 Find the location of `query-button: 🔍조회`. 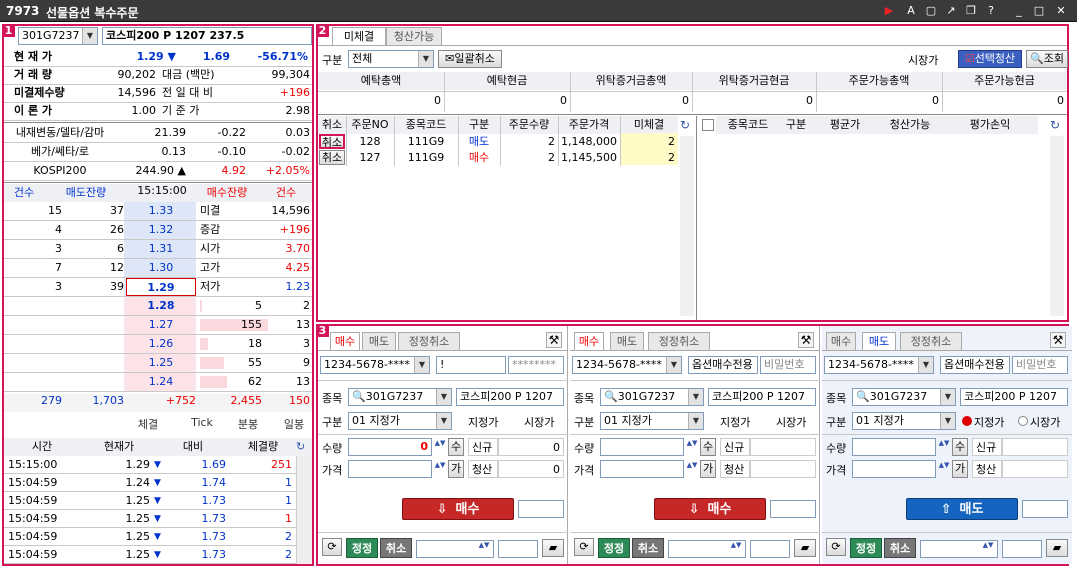

query-button: 🔍조회 is located at coordinates (1047, 59).